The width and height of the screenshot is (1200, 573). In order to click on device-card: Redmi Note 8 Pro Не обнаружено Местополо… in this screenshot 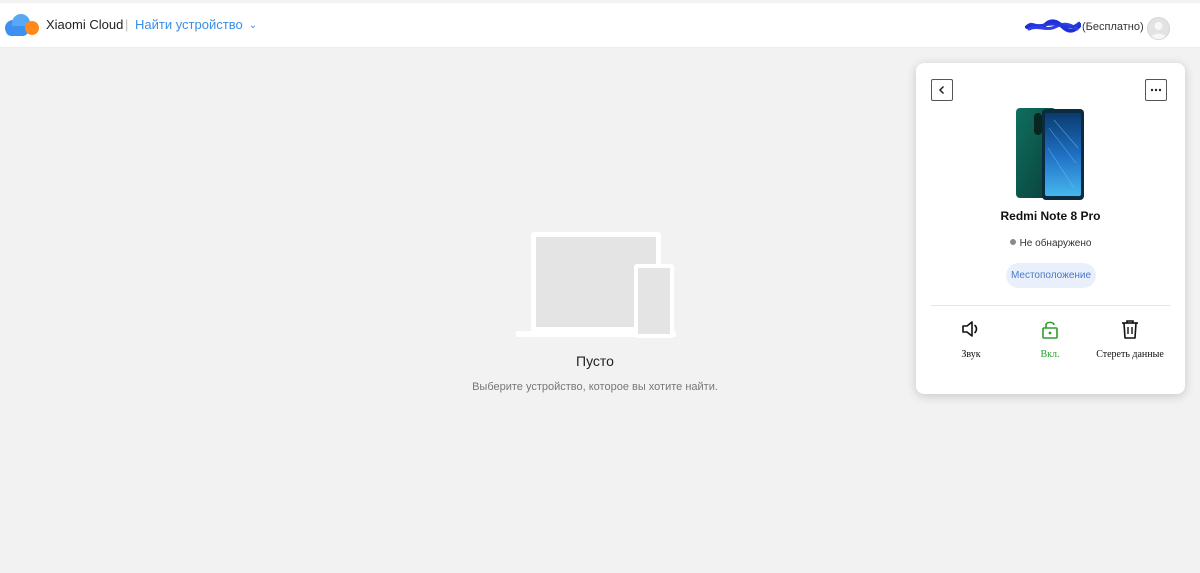, I will do `click(1050, 228)`.